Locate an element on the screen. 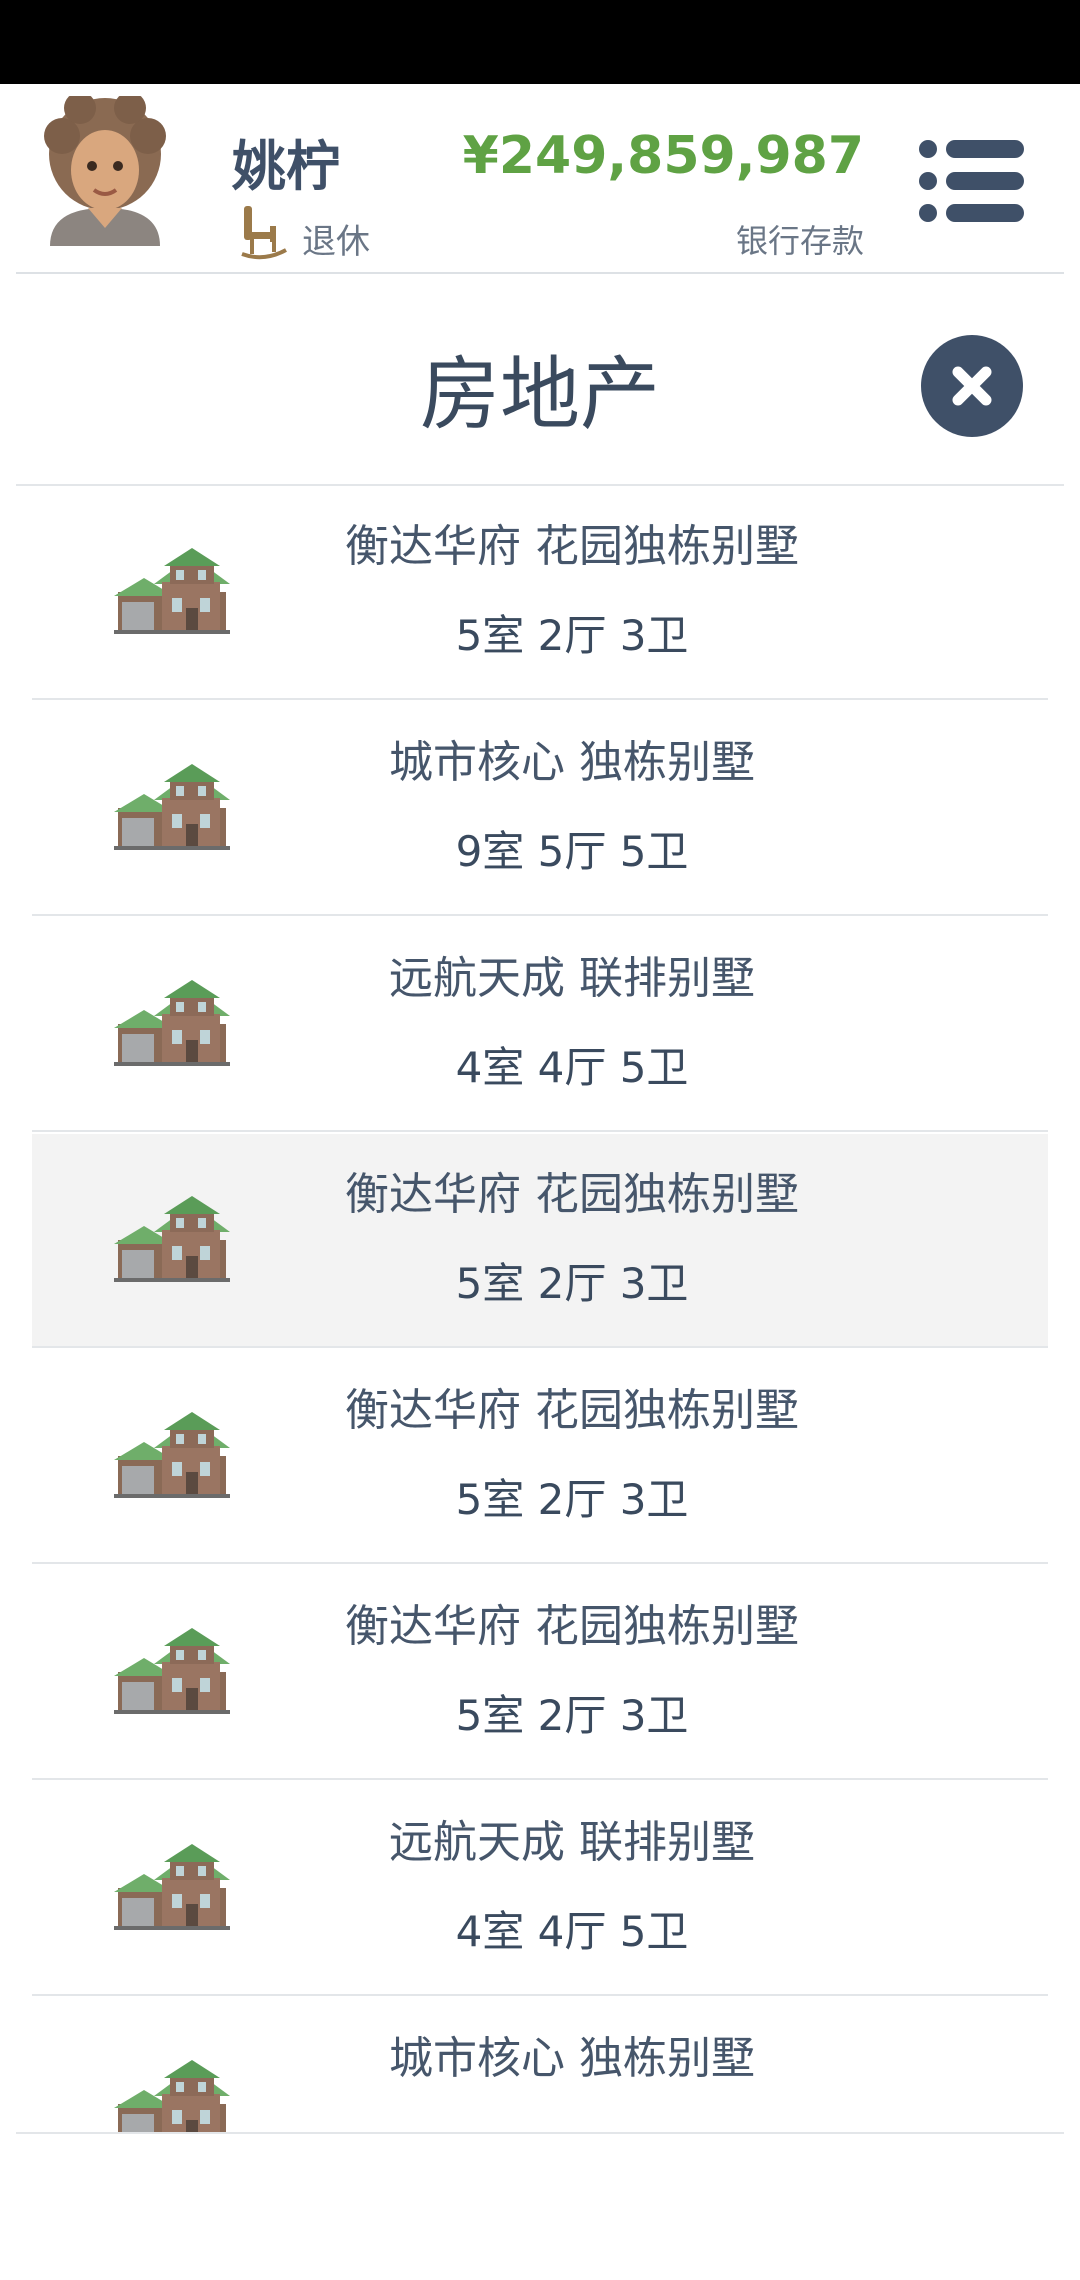  bank-balance: ¥249,859,987 is located at coordinates (663, 156).